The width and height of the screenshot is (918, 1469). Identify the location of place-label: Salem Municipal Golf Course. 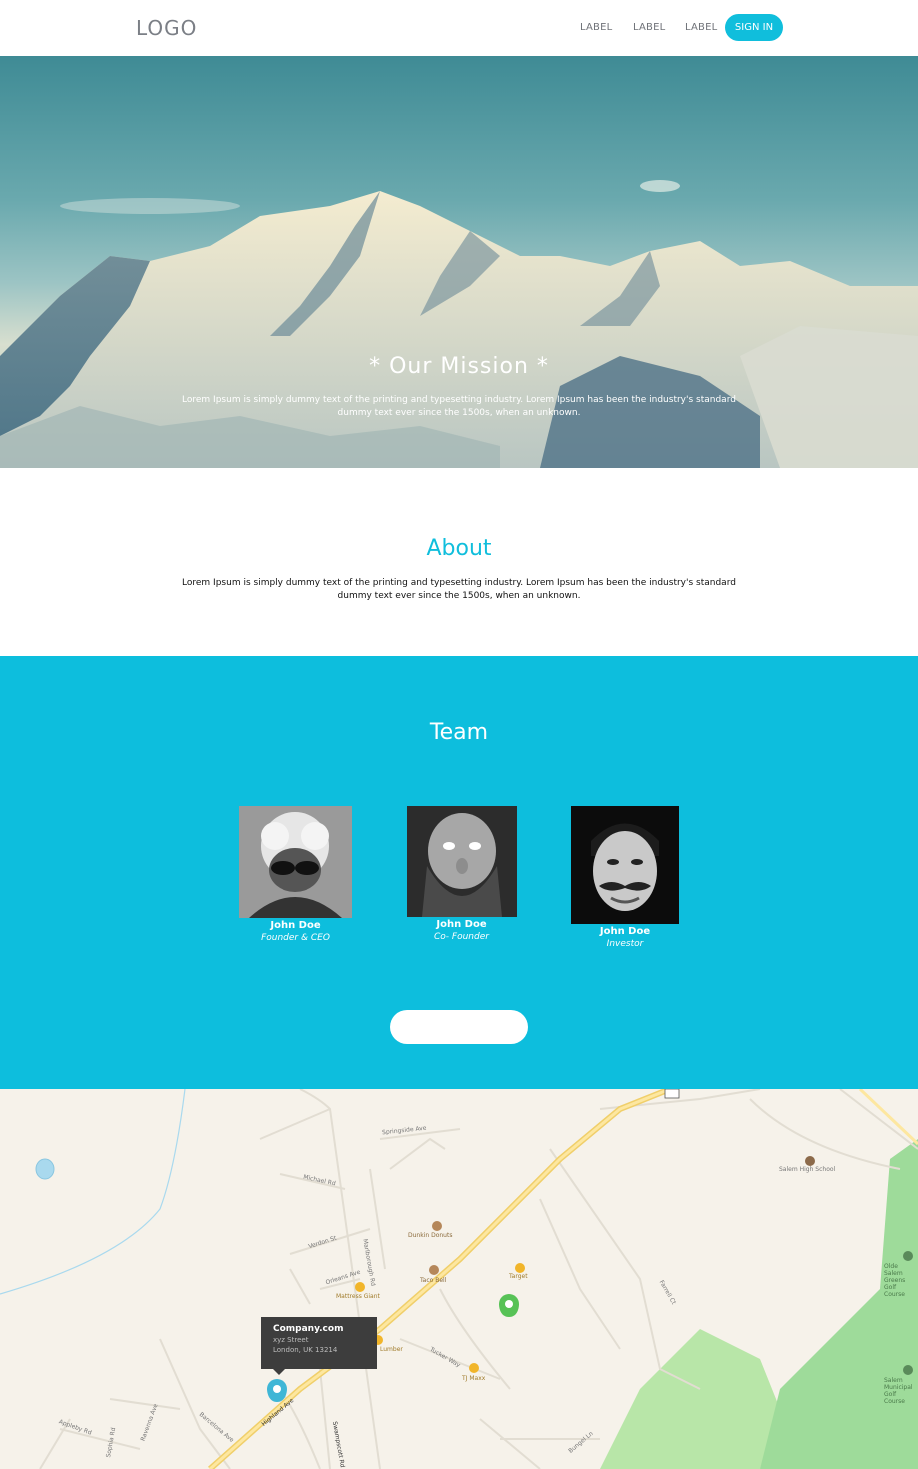
(898, 1391).